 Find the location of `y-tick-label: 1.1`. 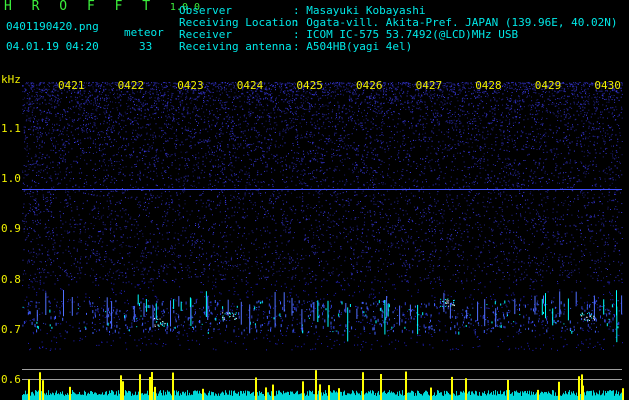

y-tick-label: 1.1 is located at coordinates (11, 128).